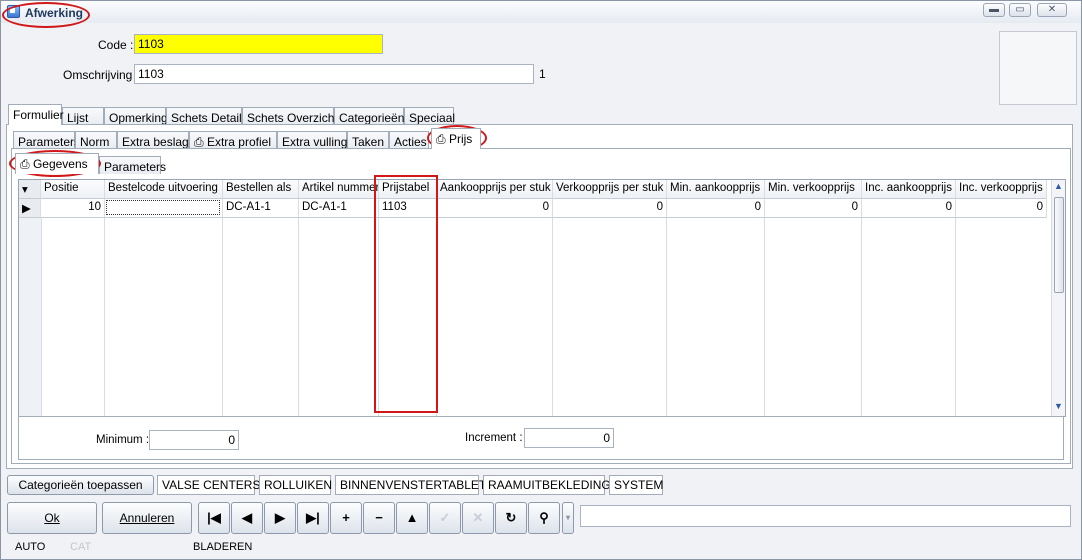  I want to click on tab-extra-vulling: Extra vulling, so click(312, 140).